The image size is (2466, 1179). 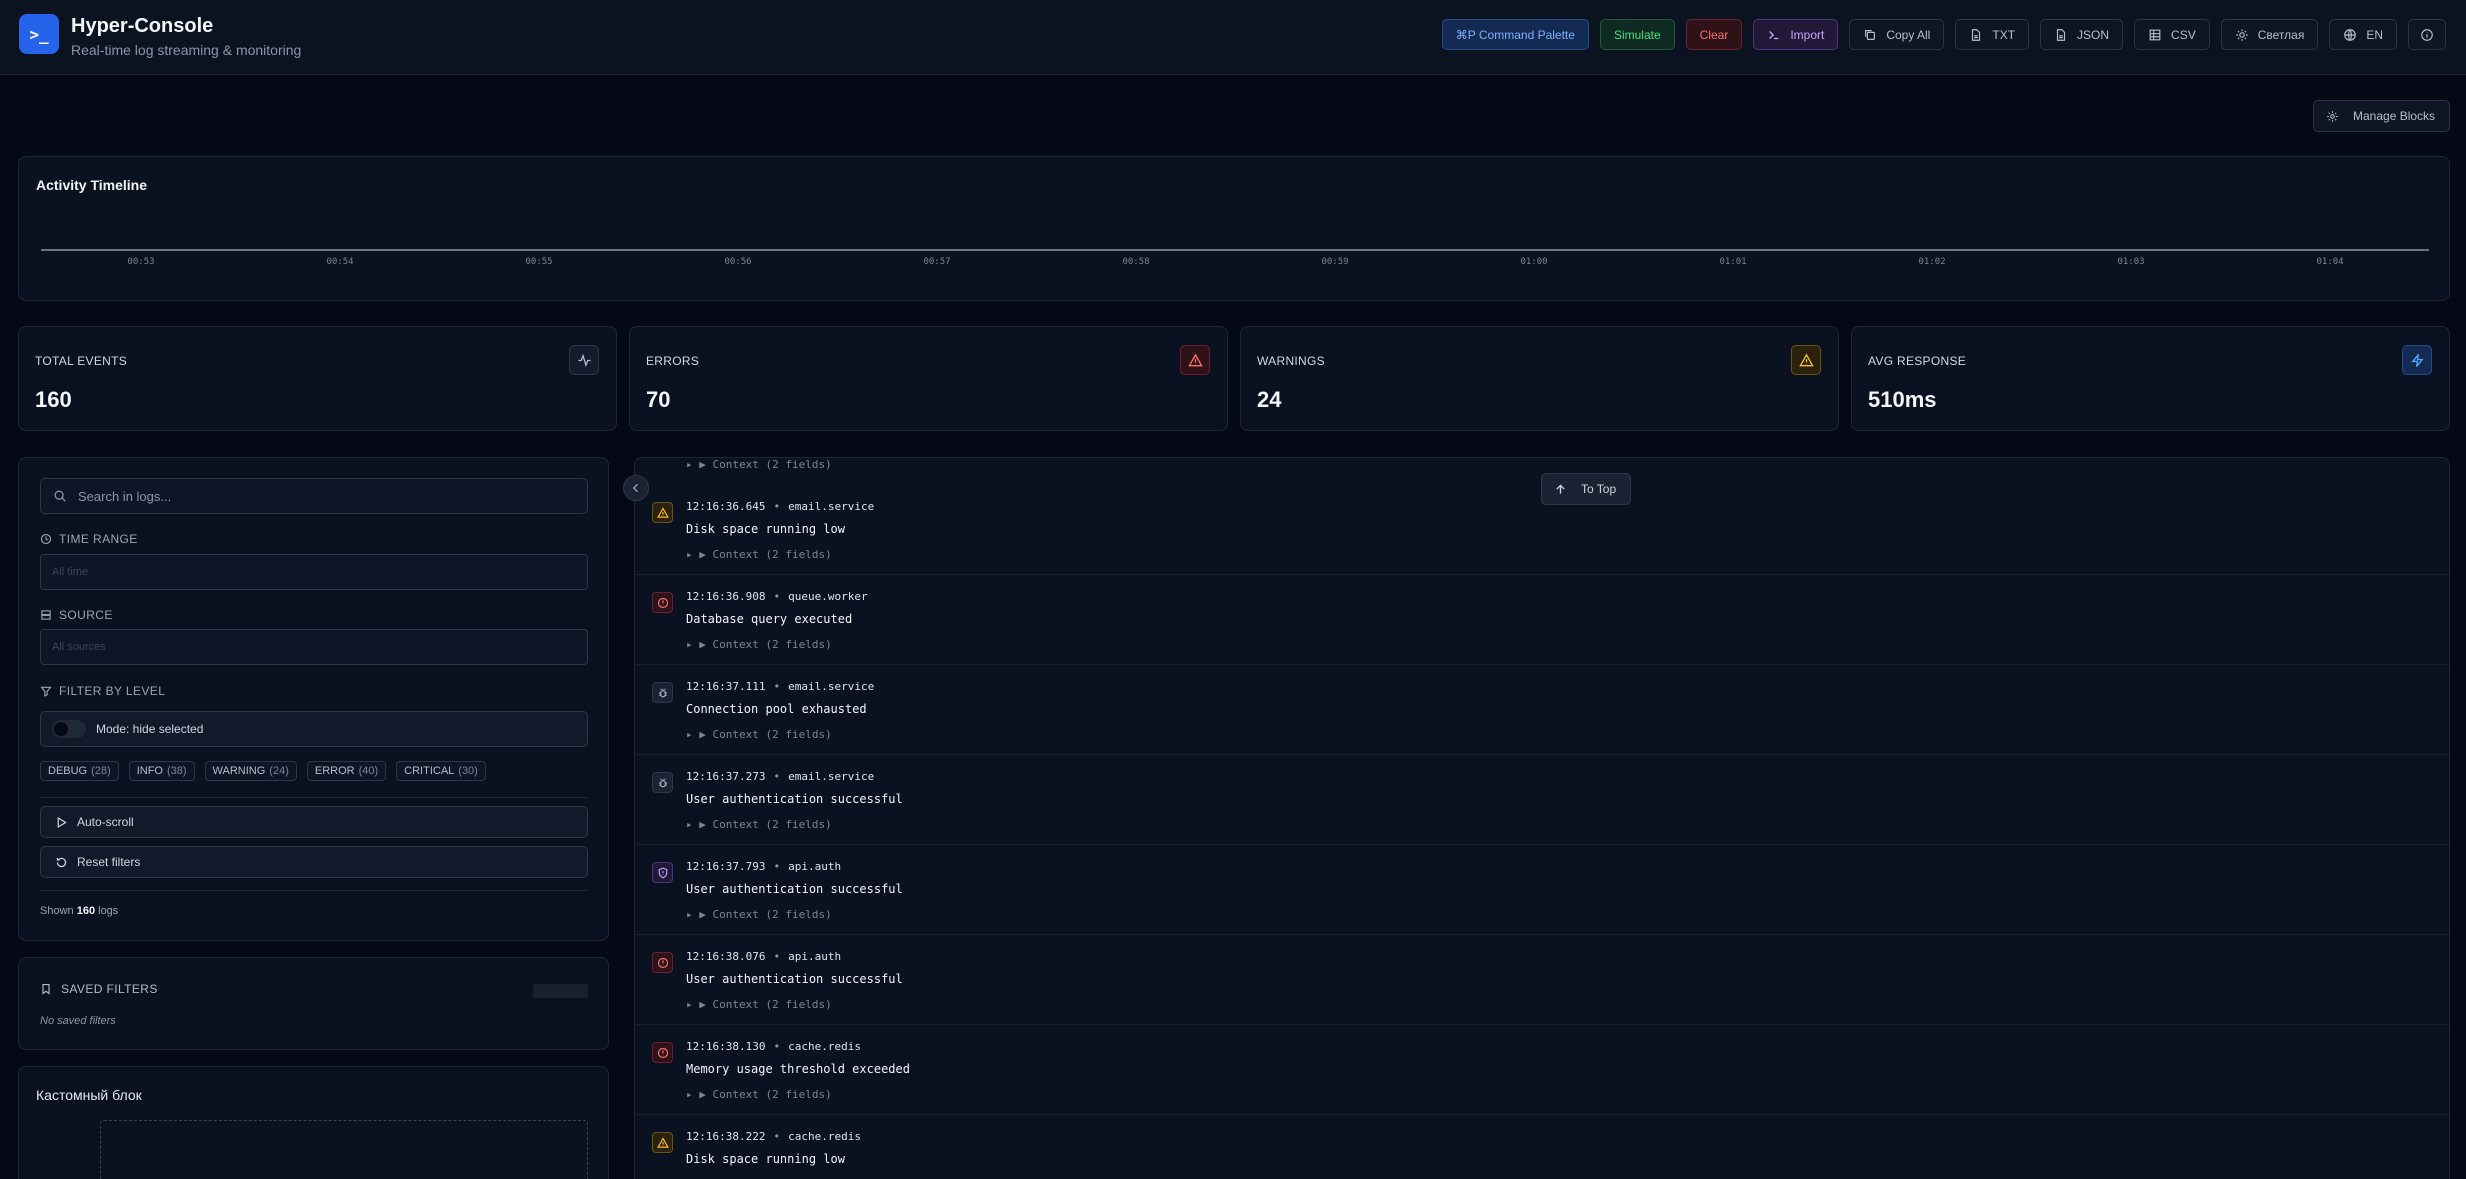 What do you see at coordinates (1586, 489) in the screenshot?
I see `to-top-button: To Top` at bounding box center [1586, 489].